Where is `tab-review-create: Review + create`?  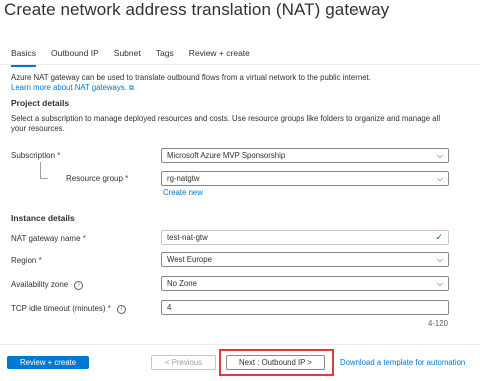
tab-review-create: Review + create is located at coordinates (219, 56).